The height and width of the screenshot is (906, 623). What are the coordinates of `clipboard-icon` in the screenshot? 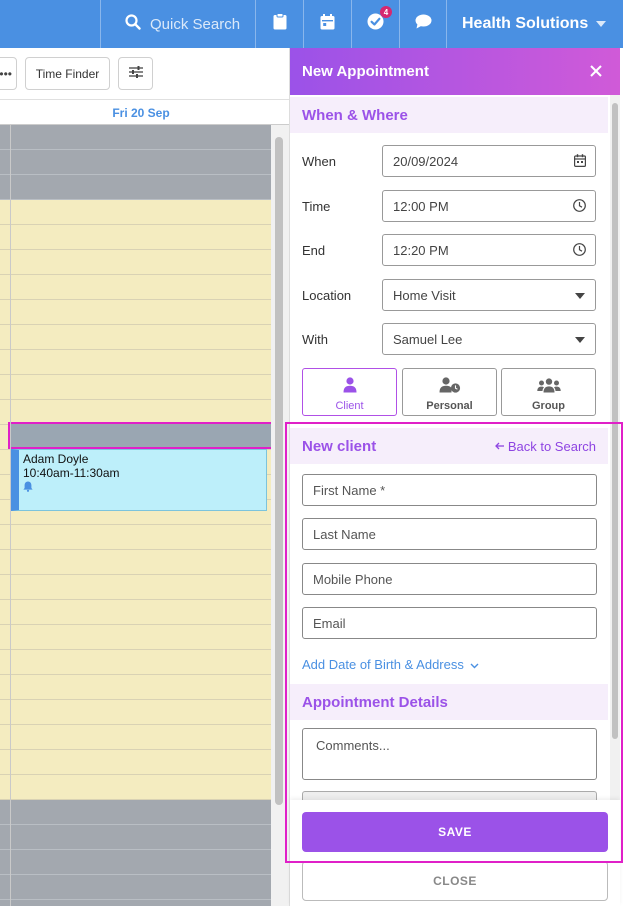 It's located at (280, 24).